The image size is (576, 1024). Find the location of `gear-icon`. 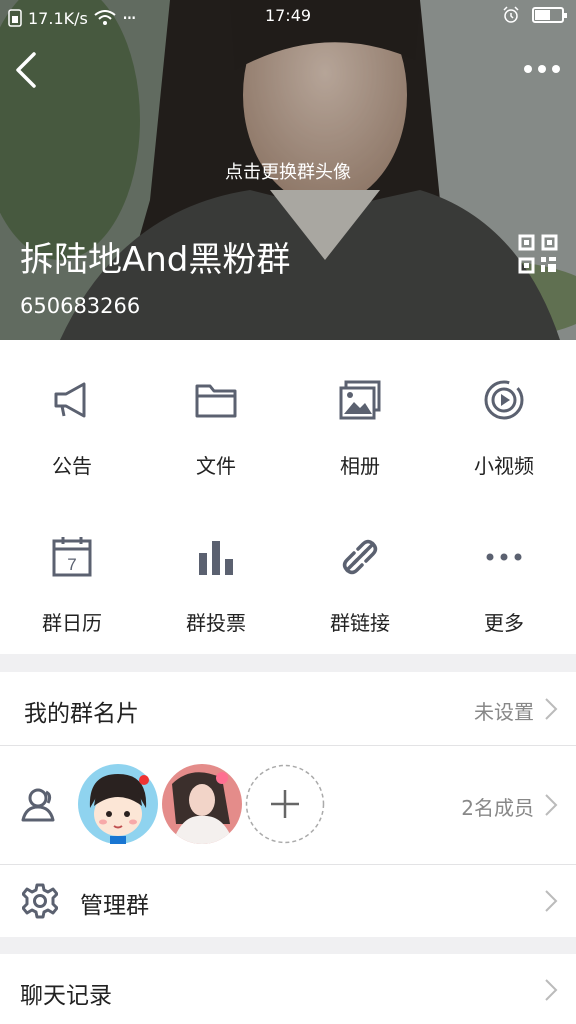

gear-icon is located at coordinates (40, 901).